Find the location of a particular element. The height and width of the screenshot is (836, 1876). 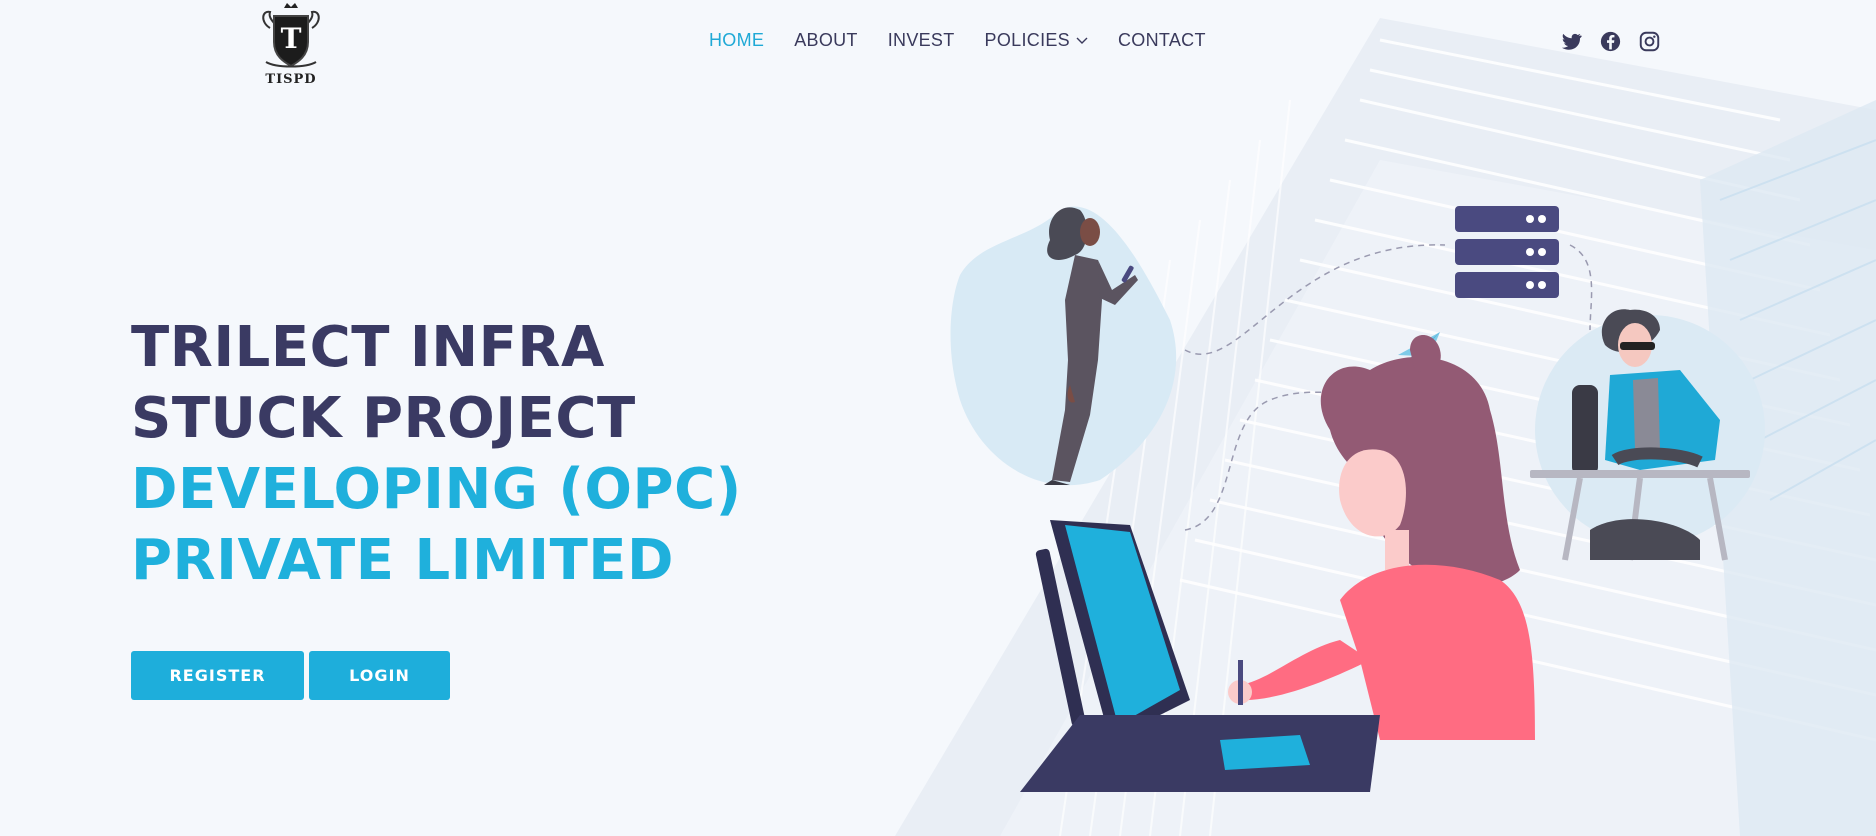

facebook-icon is located at coordinates (1610, 41).